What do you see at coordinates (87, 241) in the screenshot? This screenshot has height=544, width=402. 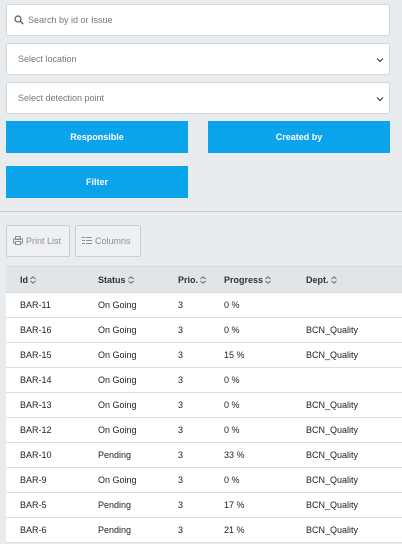 I see `columns-icon` at bounding box center [87, 241].